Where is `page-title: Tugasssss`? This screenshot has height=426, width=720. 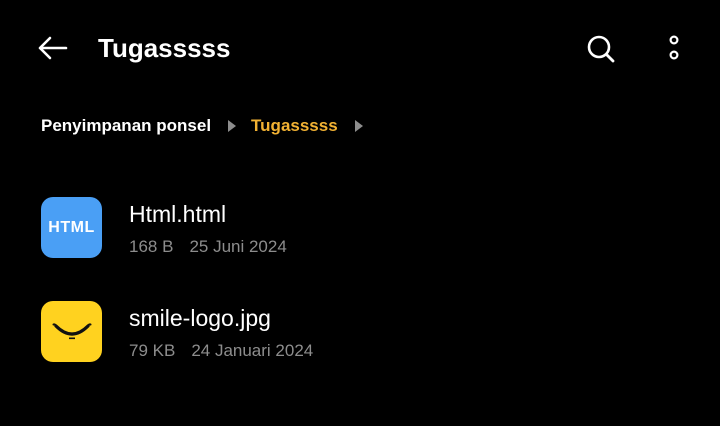 page-title: Tugasssss is located at coordinates (164, 48).